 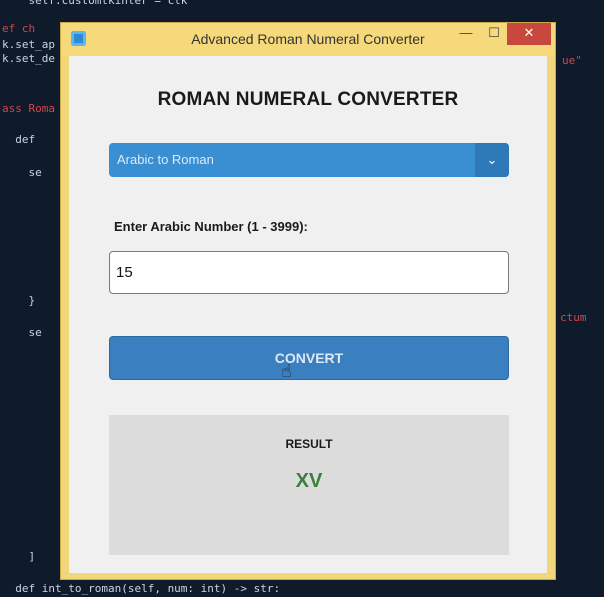 What do you see at coordinates (141, 588) in the screenshot?
I see `code-line: def int_to_roman(self, num: int) -> str:` at bounding box center [141, 588].